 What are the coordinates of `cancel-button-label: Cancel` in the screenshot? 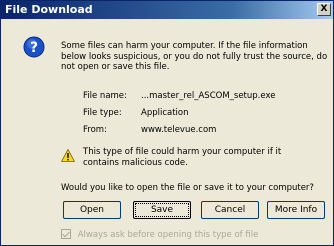 It's located at (230, 210).